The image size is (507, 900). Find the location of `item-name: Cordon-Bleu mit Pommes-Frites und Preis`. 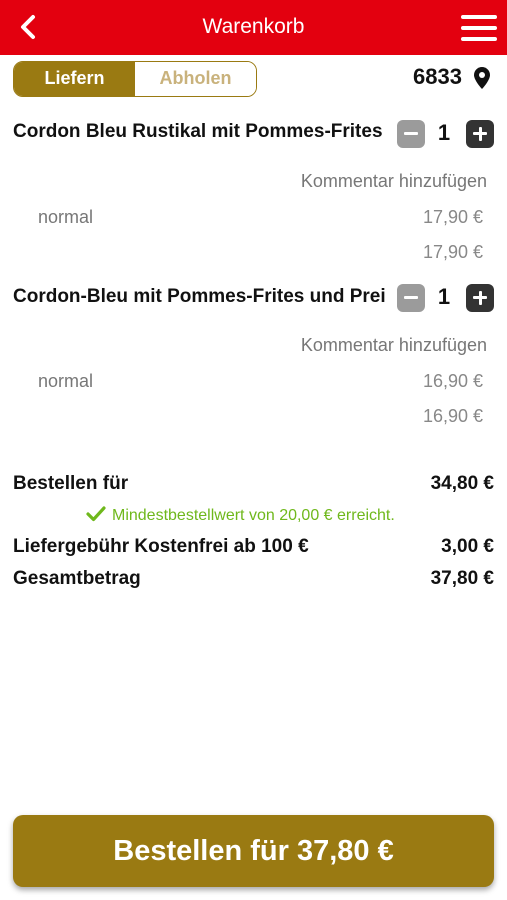

item-name: Cordon-Bleu mit Pommes-Frites und Preis is located at coordinates (199, 296).